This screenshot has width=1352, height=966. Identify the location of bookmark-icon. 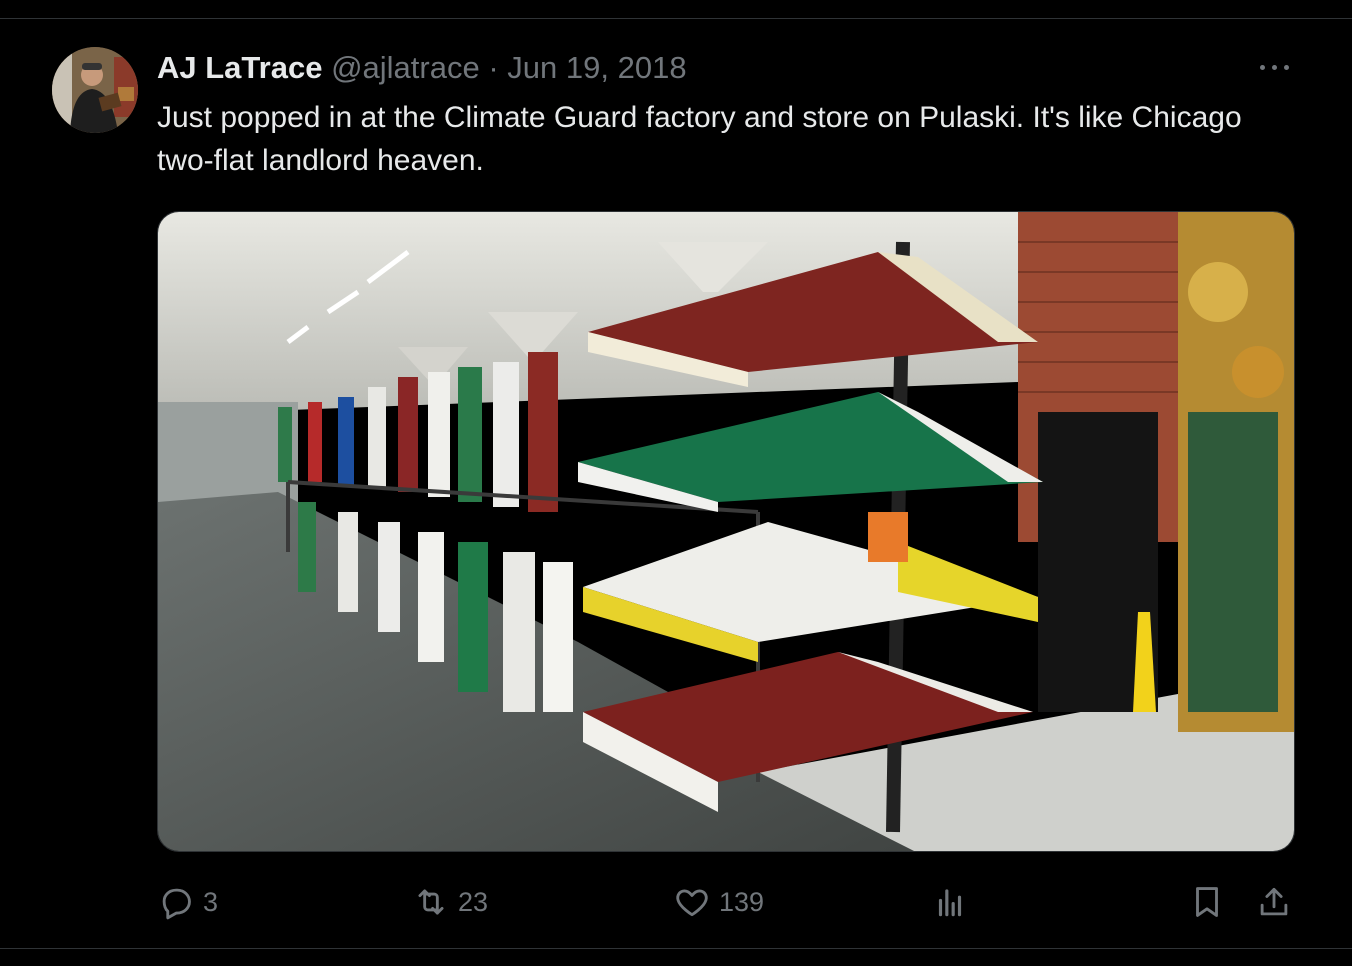
(1207, 902).